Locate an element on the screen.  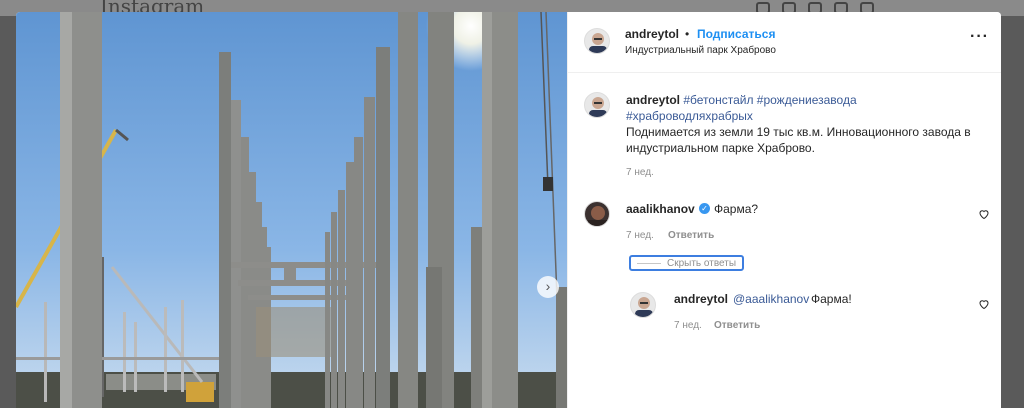
header-username: andreytol is located at coordinates (652, 34).